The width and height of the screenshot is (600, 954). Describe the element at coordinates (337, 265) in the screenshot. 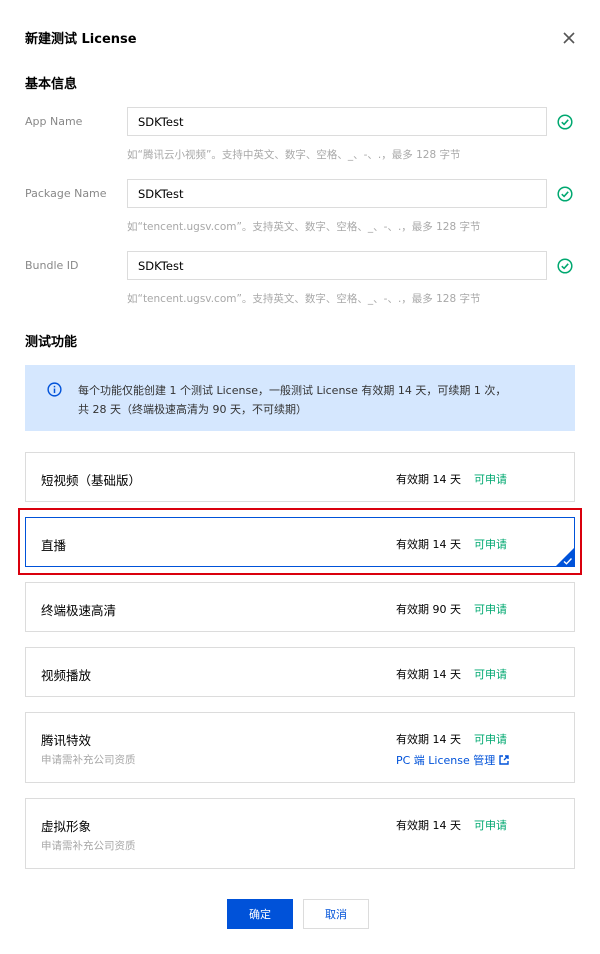

I see `bundle-id-input` at that location.